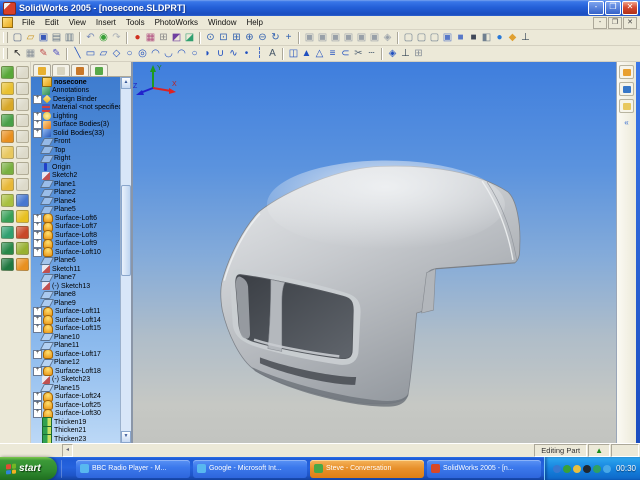 The height and width of the screenshot is (480, 640). Describe the element at coordinates (345, 53) in the screenshot. I see `convert-entities-icon: ⊂` at that location.